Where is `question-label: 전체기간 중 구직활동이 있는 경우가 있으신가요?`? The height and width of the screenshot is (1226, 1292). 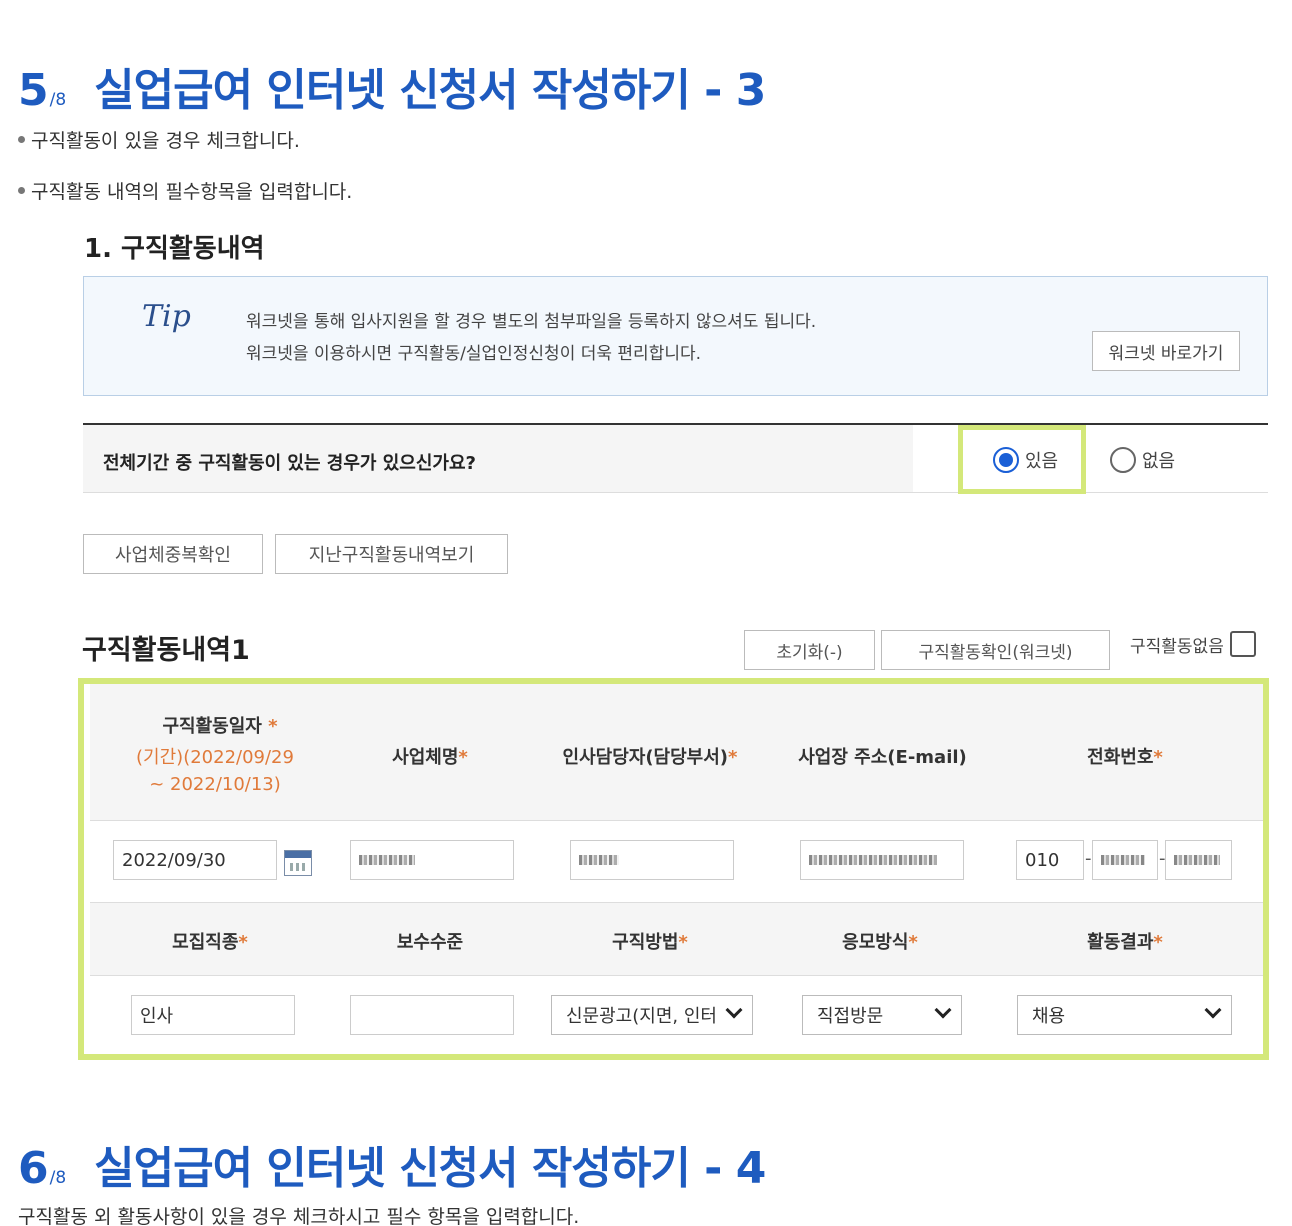
question-label: 전체기간 중 구직활동이 있는 경우가 있으신가요? is located at coordinates (289, 463).